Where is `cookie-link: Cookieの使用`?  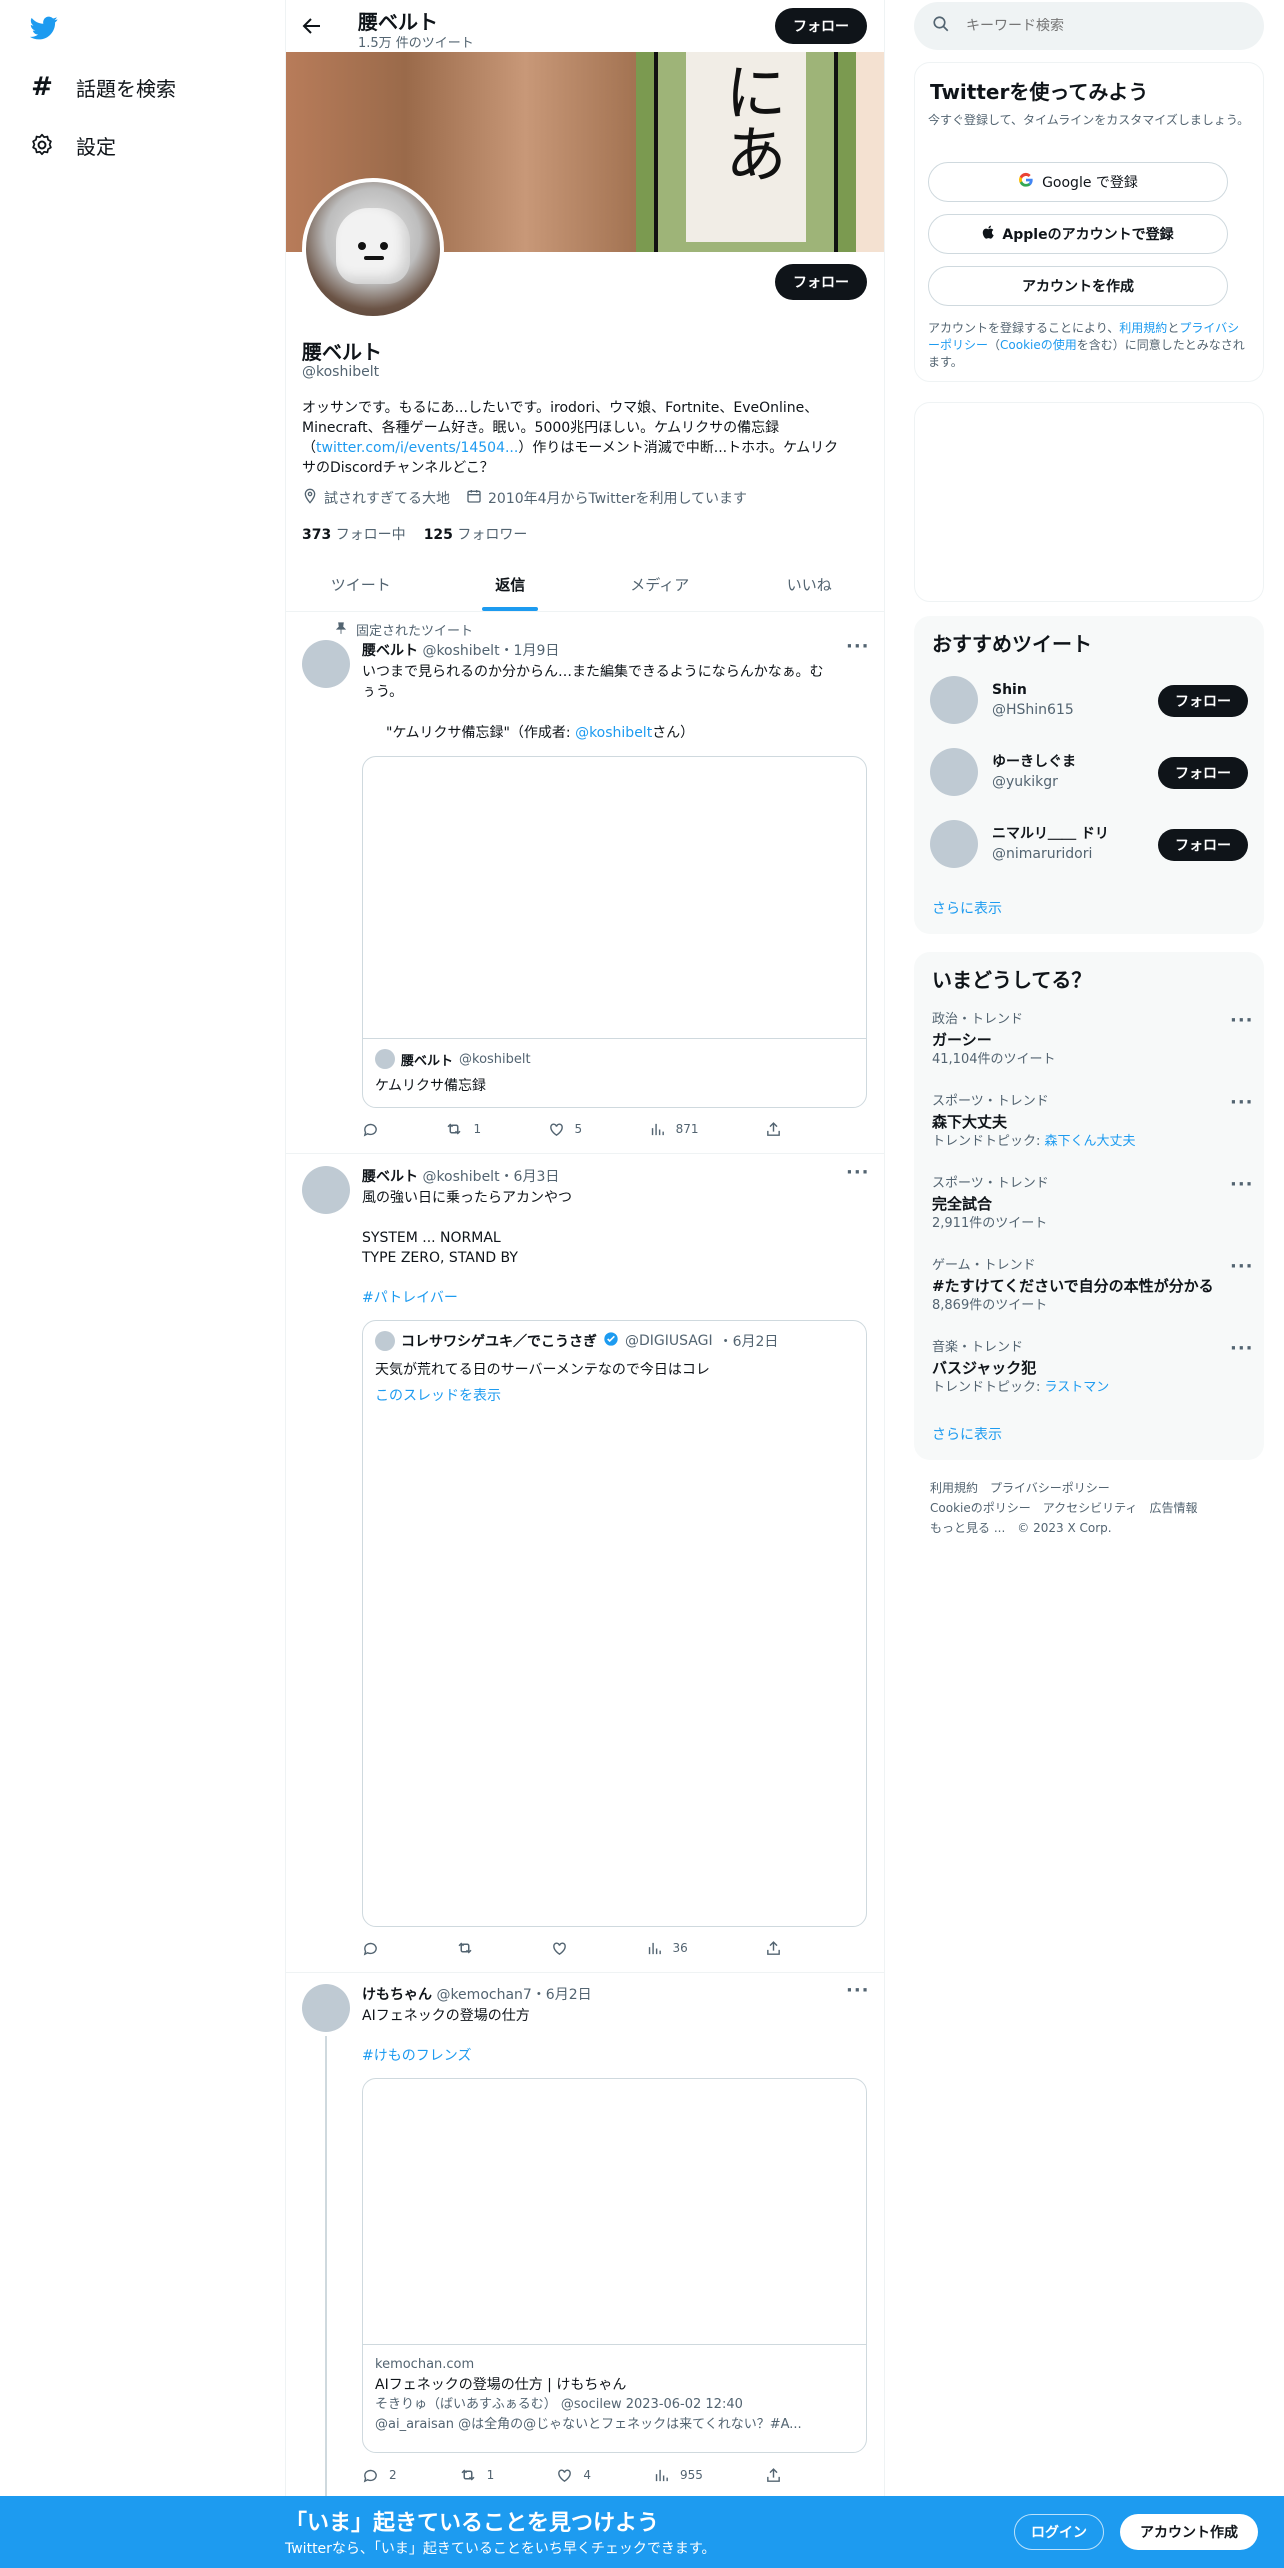
cookie-link: Cookieの使用 is located at coordinates (1038, 345).